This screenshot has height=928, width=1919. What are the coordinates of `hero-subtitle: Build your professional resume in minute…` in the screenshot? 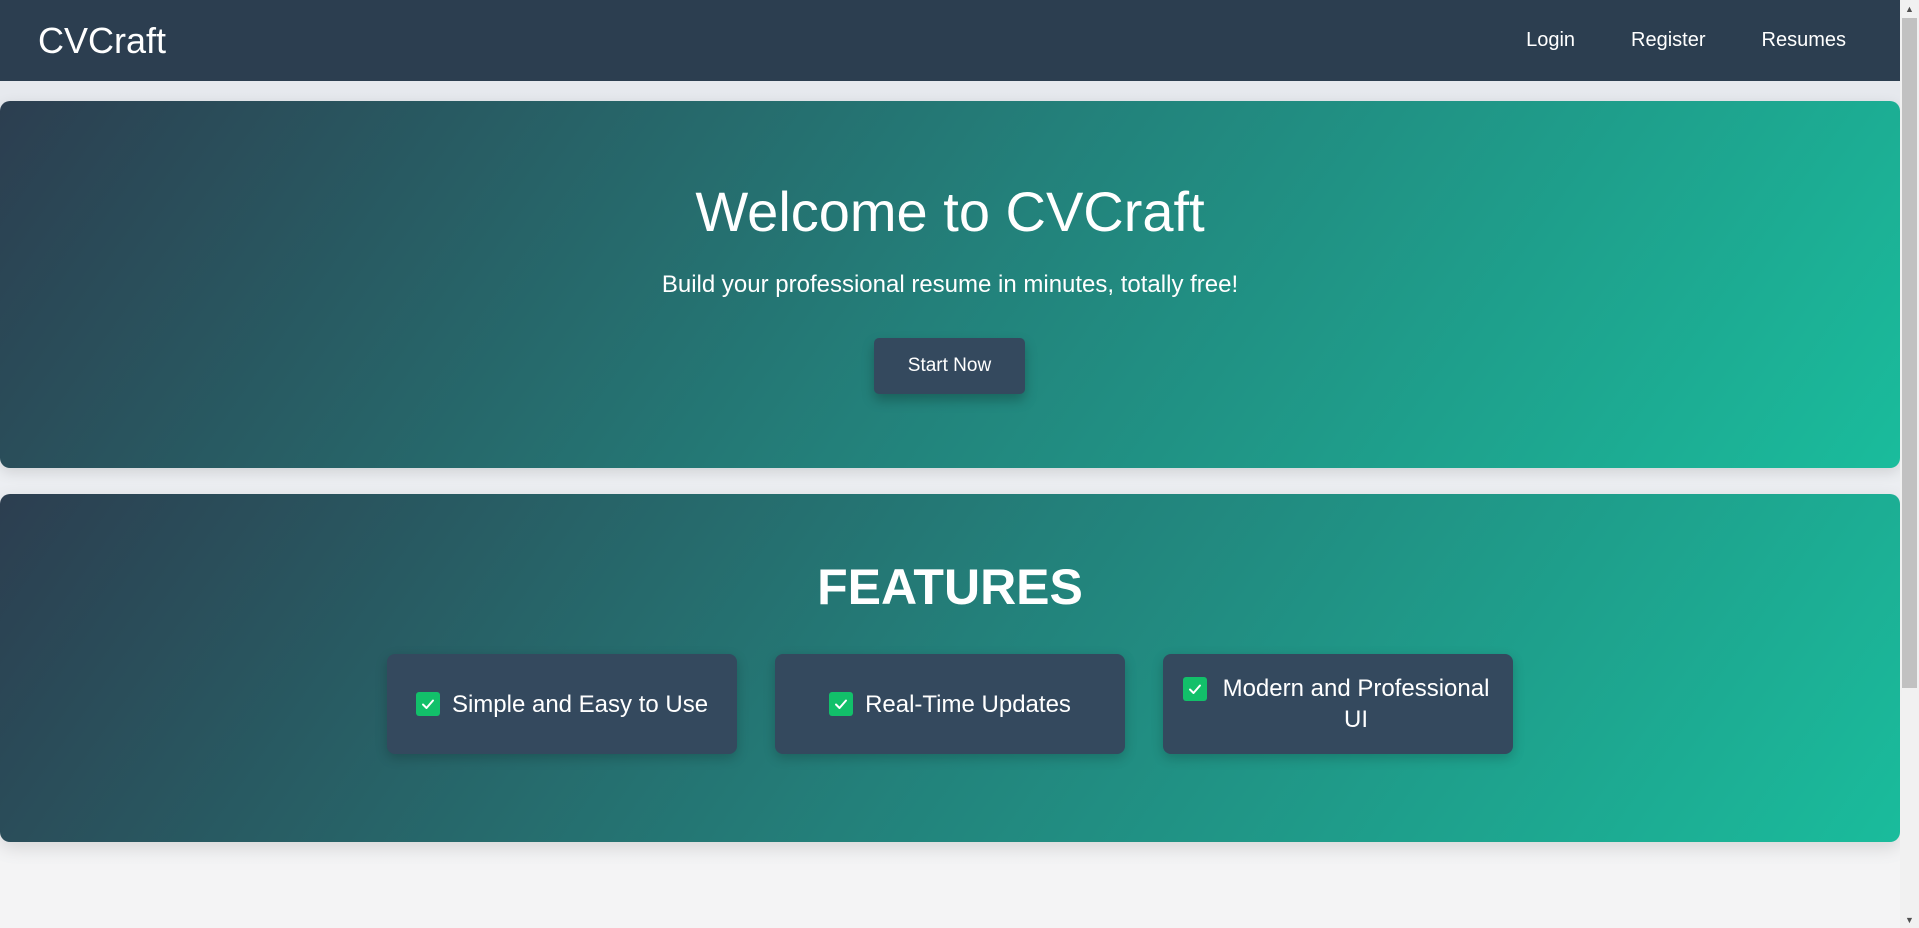 It's located at (950, 284).